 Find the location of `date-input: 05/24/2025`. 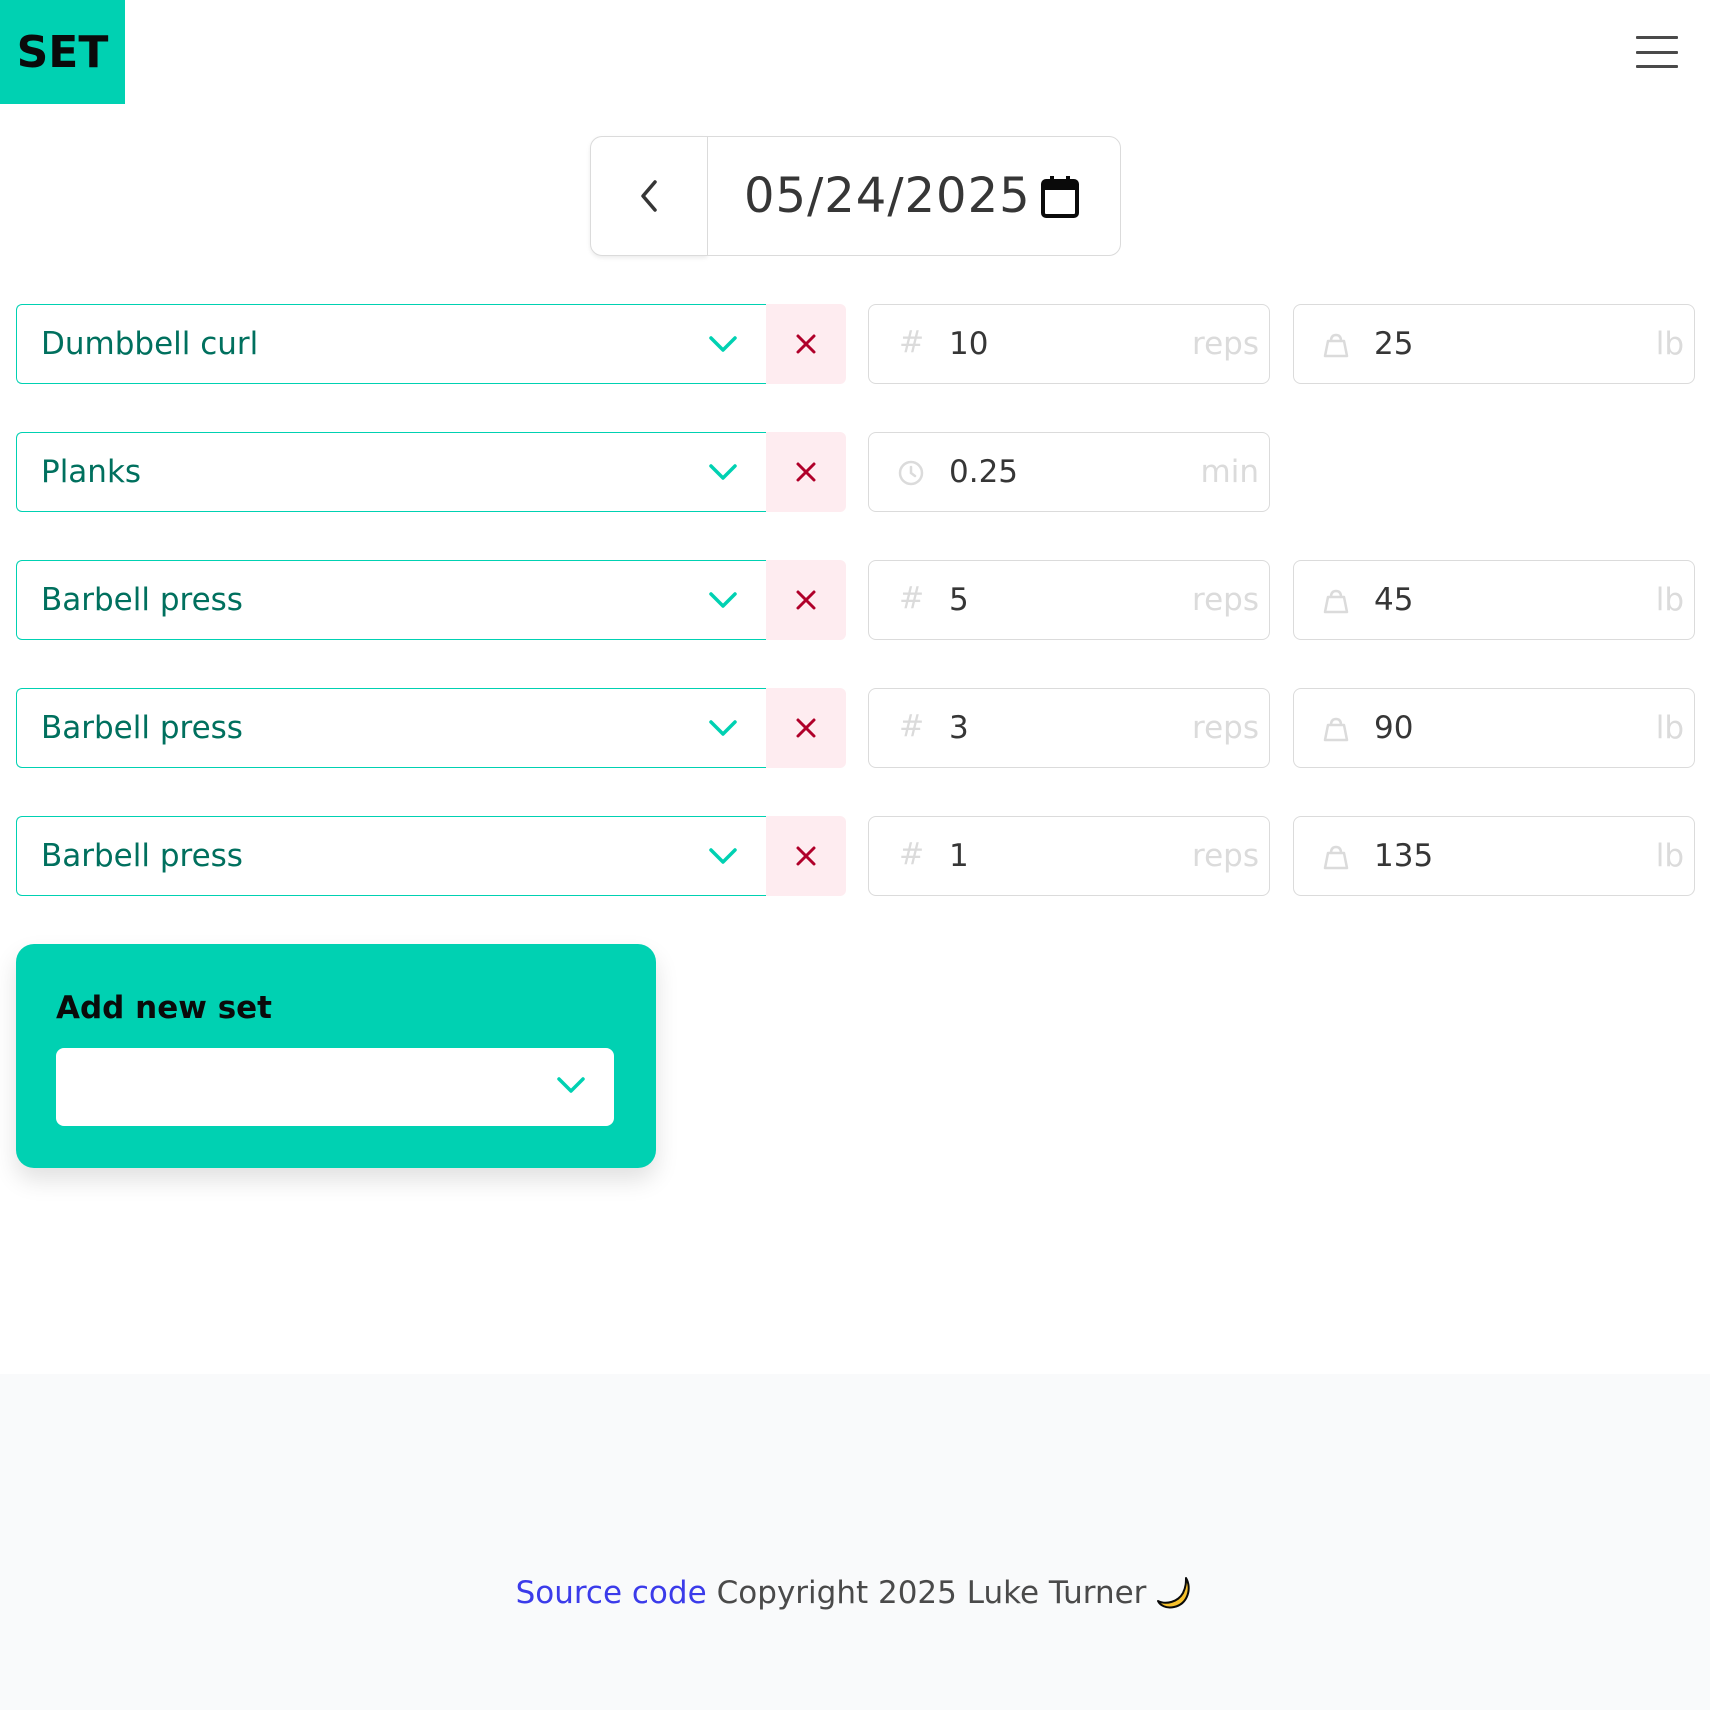

date-input: 05/24/2025 is located at coordinates (914, 196).